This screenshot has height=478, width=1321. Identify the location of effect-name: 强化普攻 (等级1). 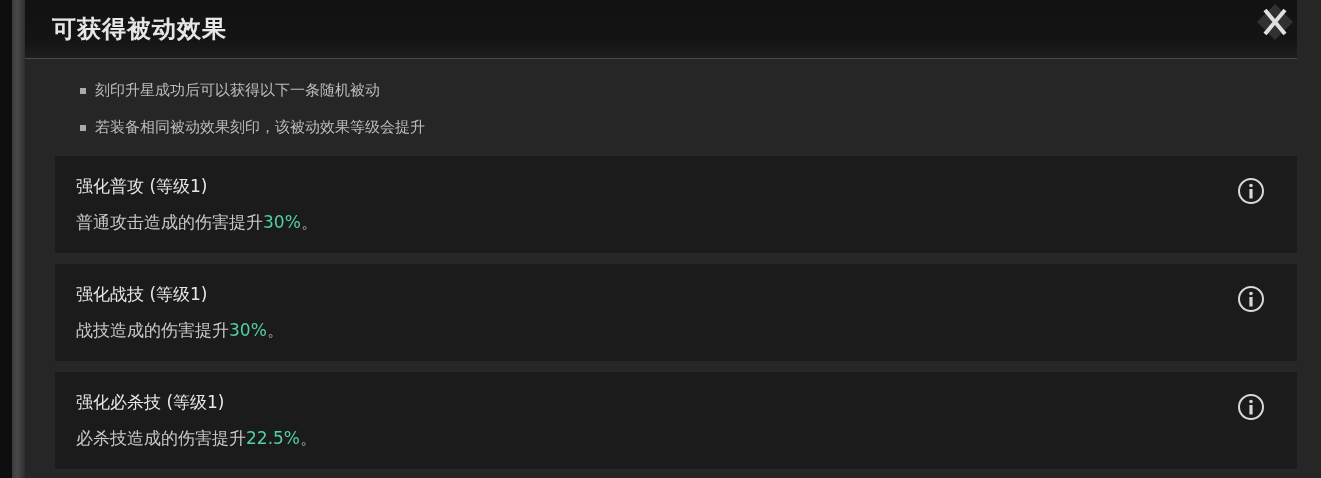
(142, 186).